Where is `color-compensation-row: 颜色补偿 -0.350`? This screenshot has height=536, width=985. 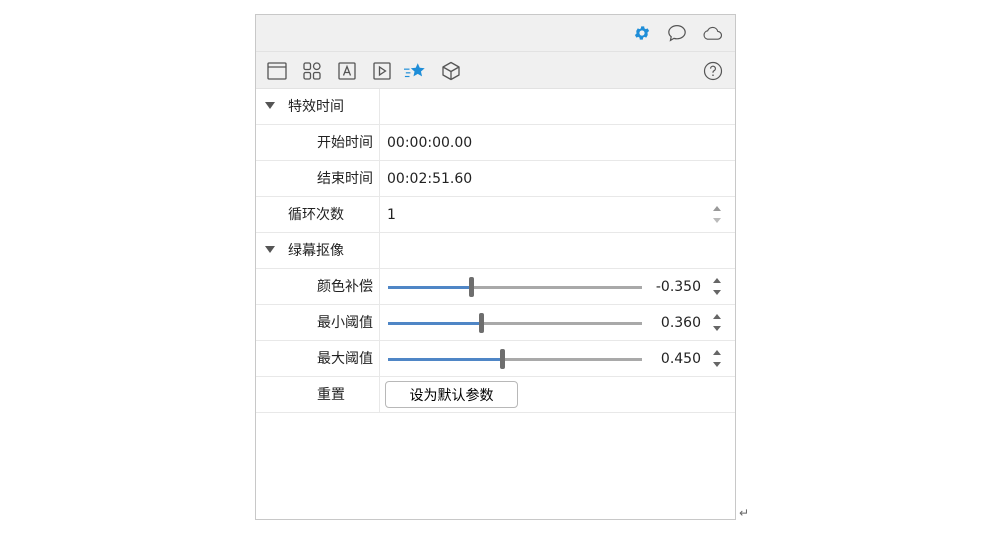
color-compensation-row: 颜色补偿 -0.350 is located at coordinates (495, 287).